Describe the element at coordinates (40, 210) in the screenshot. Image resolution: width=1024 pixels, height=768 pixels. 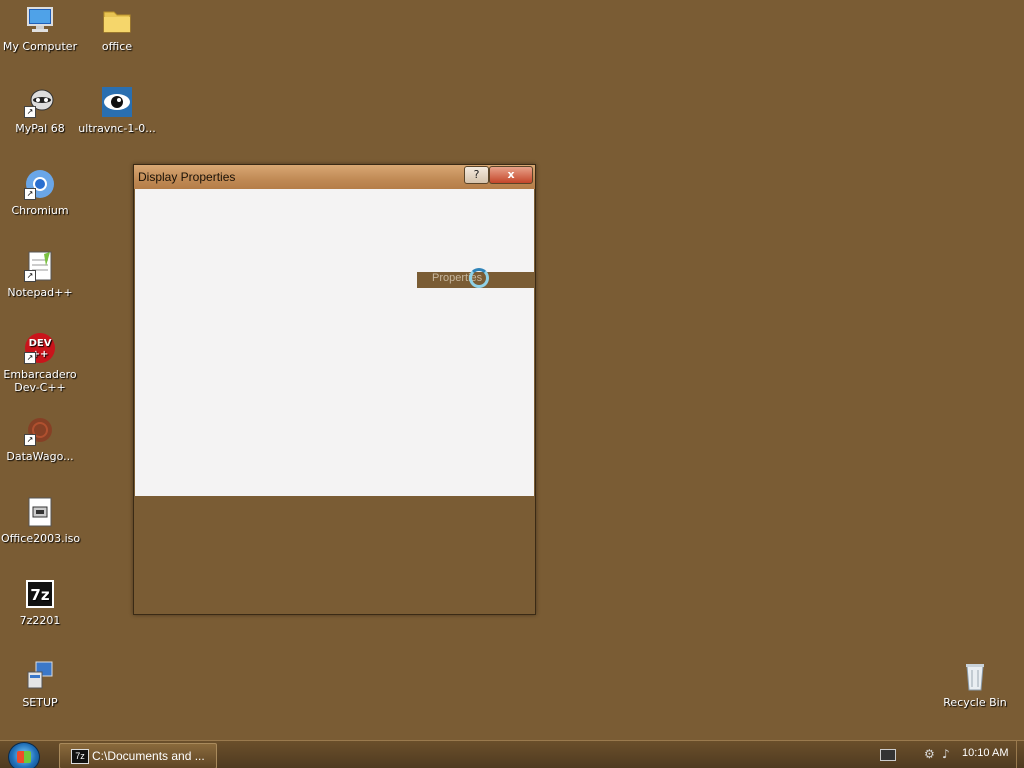
I see `icon-label: Chromium` at that location.